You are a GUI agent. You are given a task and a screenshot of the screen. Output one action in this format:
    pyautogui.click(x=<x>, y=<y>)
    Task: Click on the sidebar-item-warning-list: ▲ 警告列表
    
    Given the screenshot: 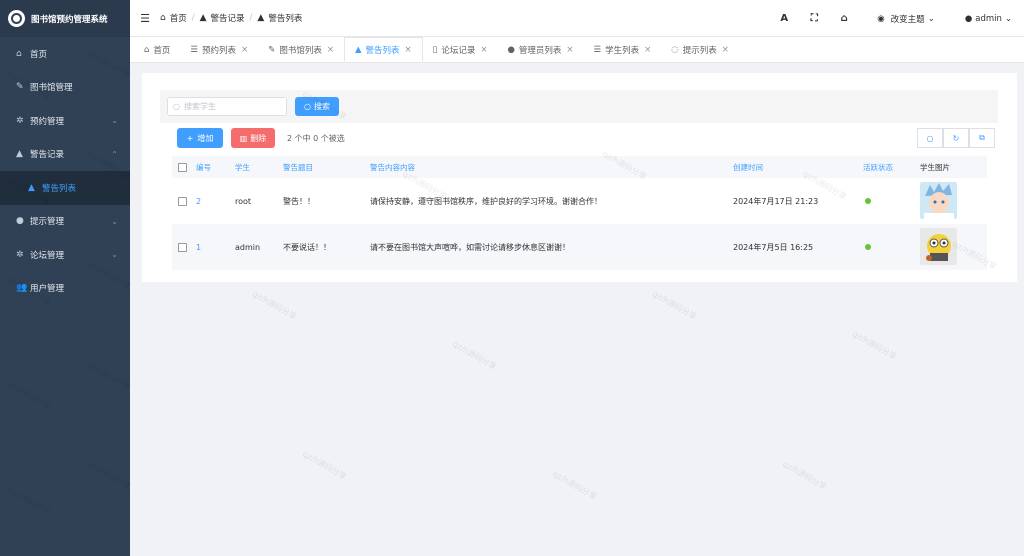 What is the action you would take?
    pyautogui.click(x=65, y=188)
    